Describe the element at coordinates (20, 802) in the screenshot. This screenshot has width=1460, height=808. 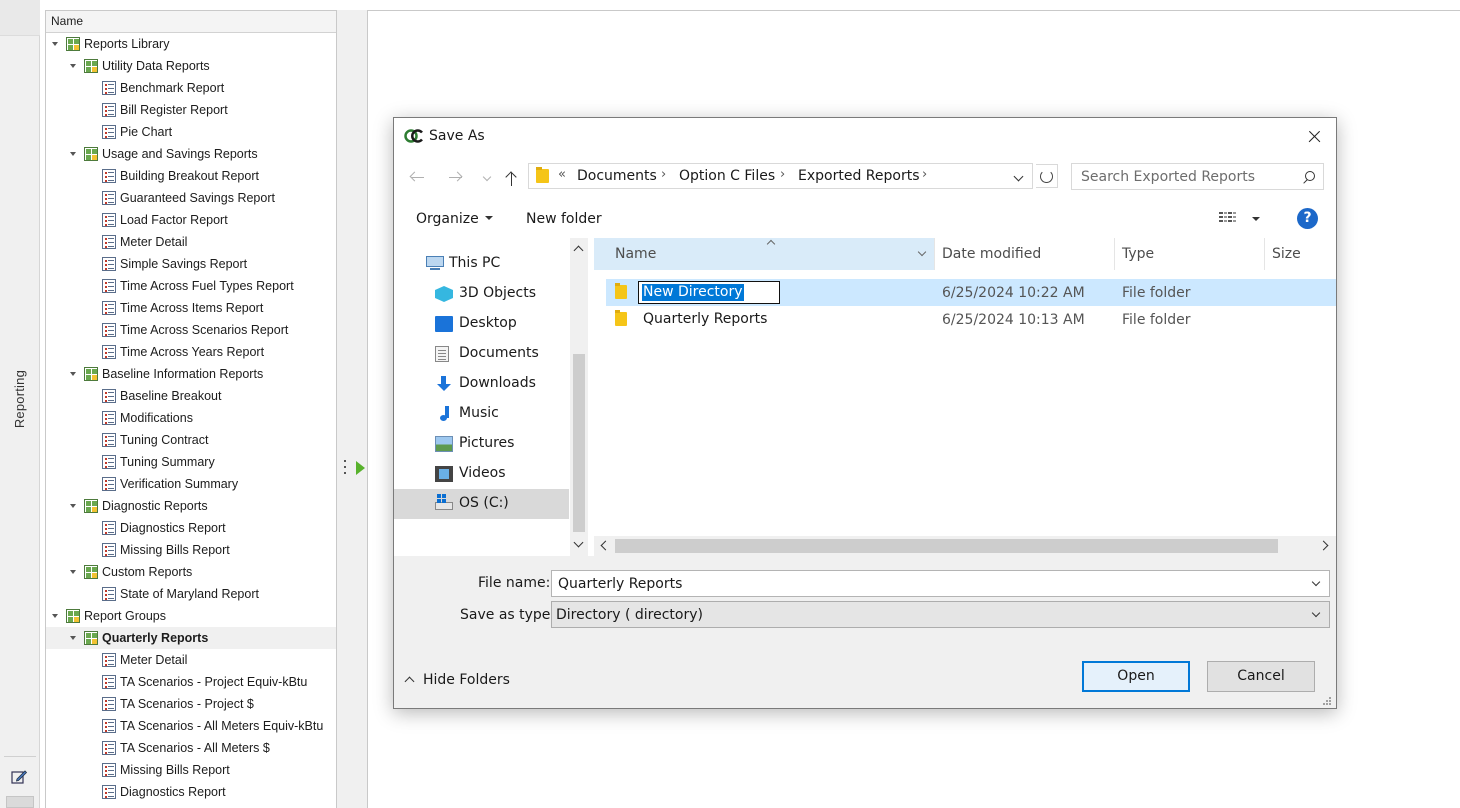
I see `rail-bottom-button` at that location.